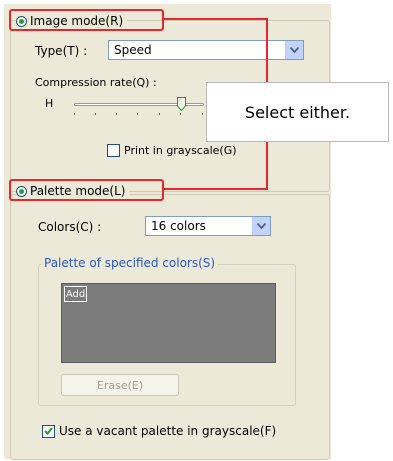  I want to click on select-either-callout: Select either., so click(297, 112).